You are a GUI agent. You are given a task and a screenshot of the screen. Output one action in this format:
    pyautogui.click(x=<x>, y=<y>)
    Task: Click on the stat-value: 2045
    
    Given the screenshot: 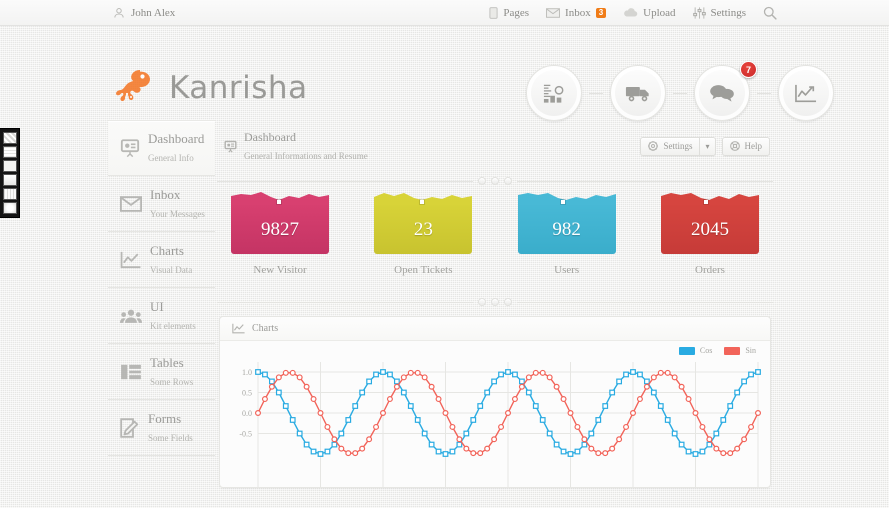 What is the action you would take?
    pyautogui.click(x=709, y=229)
    